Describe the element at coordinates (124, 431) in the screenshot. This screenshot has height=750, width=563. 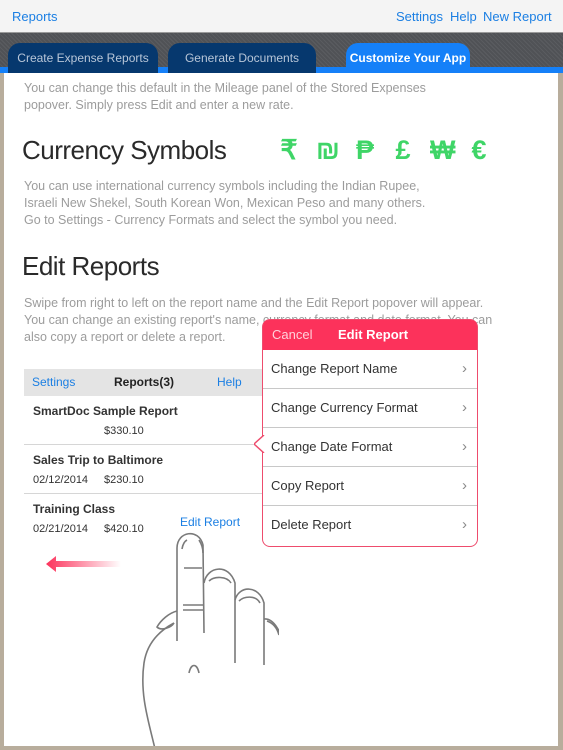
I see `report-amount: $330.10` at that location.